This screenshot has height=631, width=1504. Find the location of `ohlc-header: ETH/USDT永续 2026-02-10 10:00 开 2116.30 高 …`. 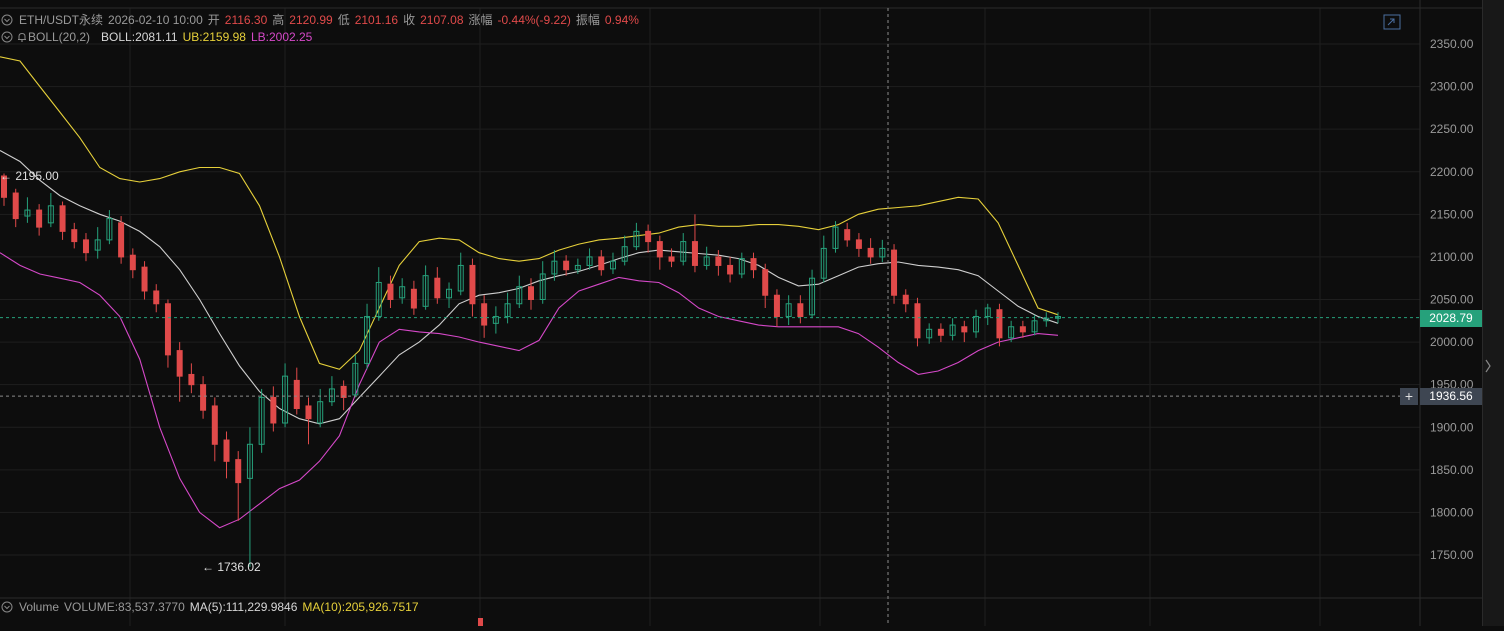

ohlc-header: ETH/USDT永续 2026-02-10 10:00 开 2116.30 高 … is located at coordinates (319, 19).